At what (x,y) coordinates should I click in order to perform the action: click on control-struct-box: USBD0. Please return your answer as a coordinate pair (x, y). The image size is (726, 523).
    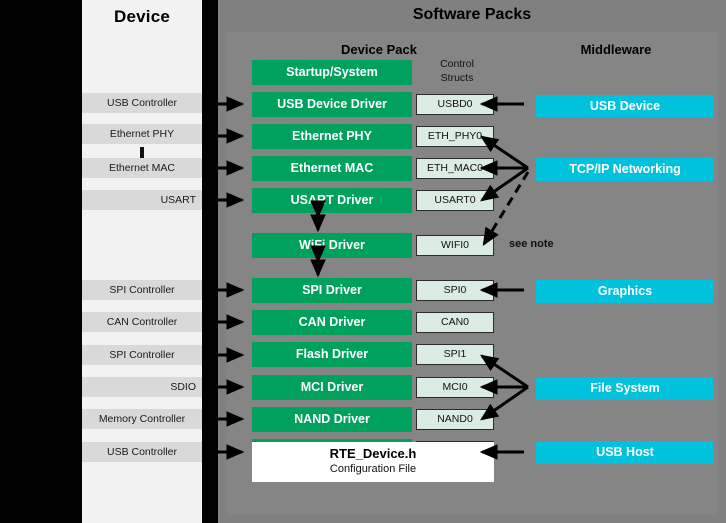
    Looking at the image, I should click on (455, 104).